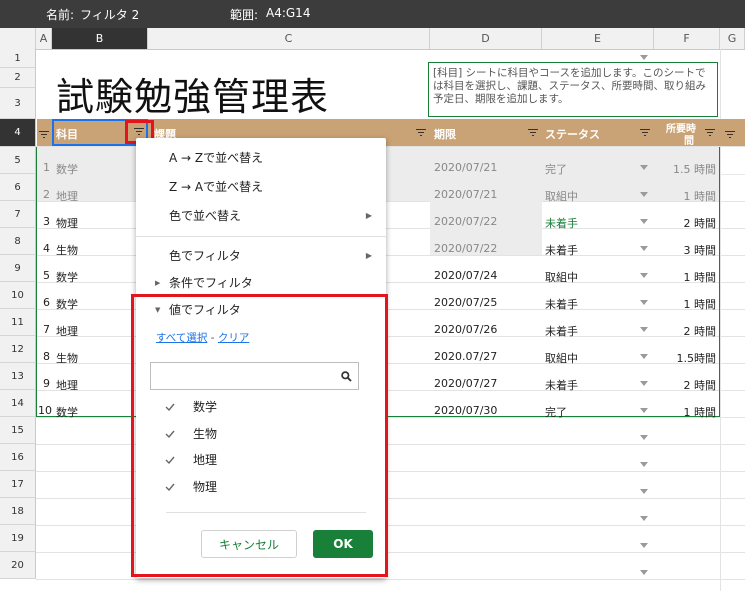  I want to click on column-header-d: D, so click(486, 38).